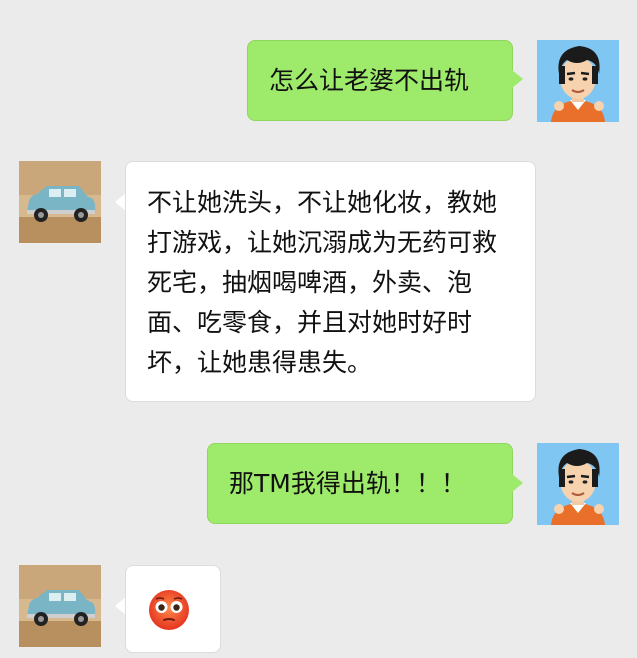 The height and width of the screenshot is (658, 637). I want to click on message-bubble-outgoing: 怎么让老婆不出轨, so click(380, 80).